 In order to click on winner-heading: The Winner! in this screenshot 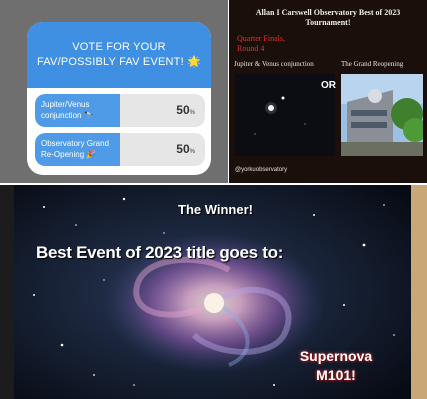, I will do `click(215, 209)`.